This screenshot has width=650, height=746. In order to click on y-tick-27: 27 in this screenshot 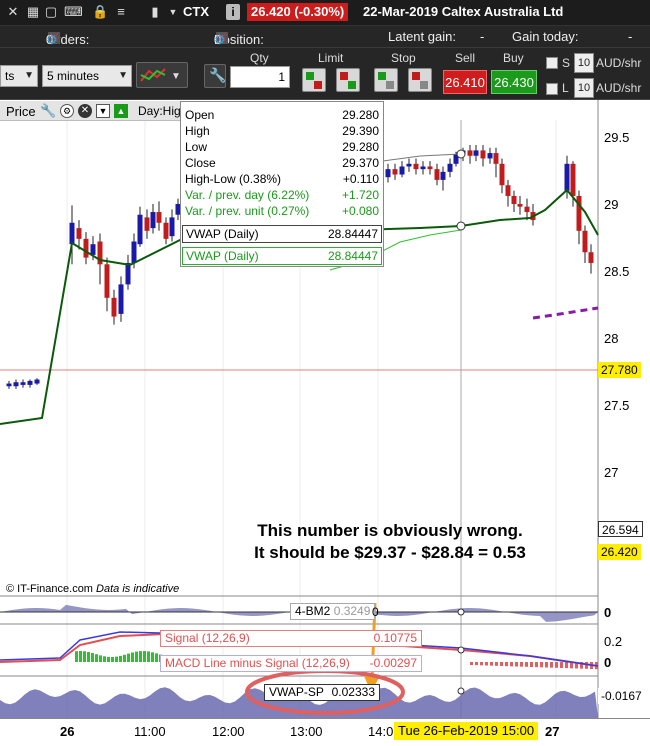, I will do `click(611, 472)`.